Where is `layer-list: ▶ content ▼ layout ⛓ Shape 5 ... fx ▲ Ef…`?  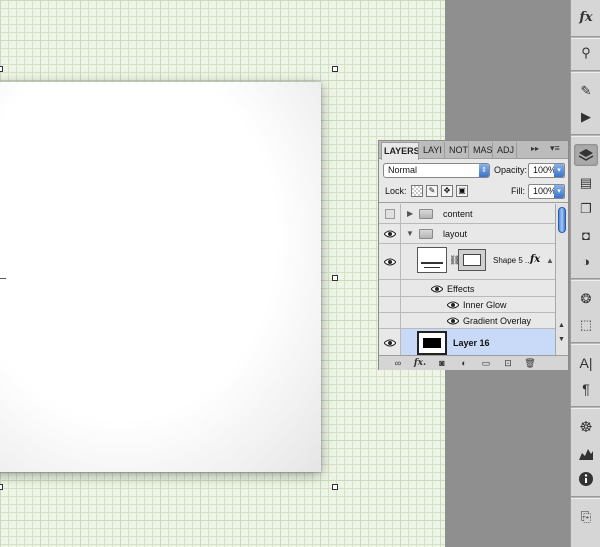
layer-list: ▶ content ▼ layout ⛓ Shape 5 ... fx ▲ Ef… is located at coordinates (467, 279).